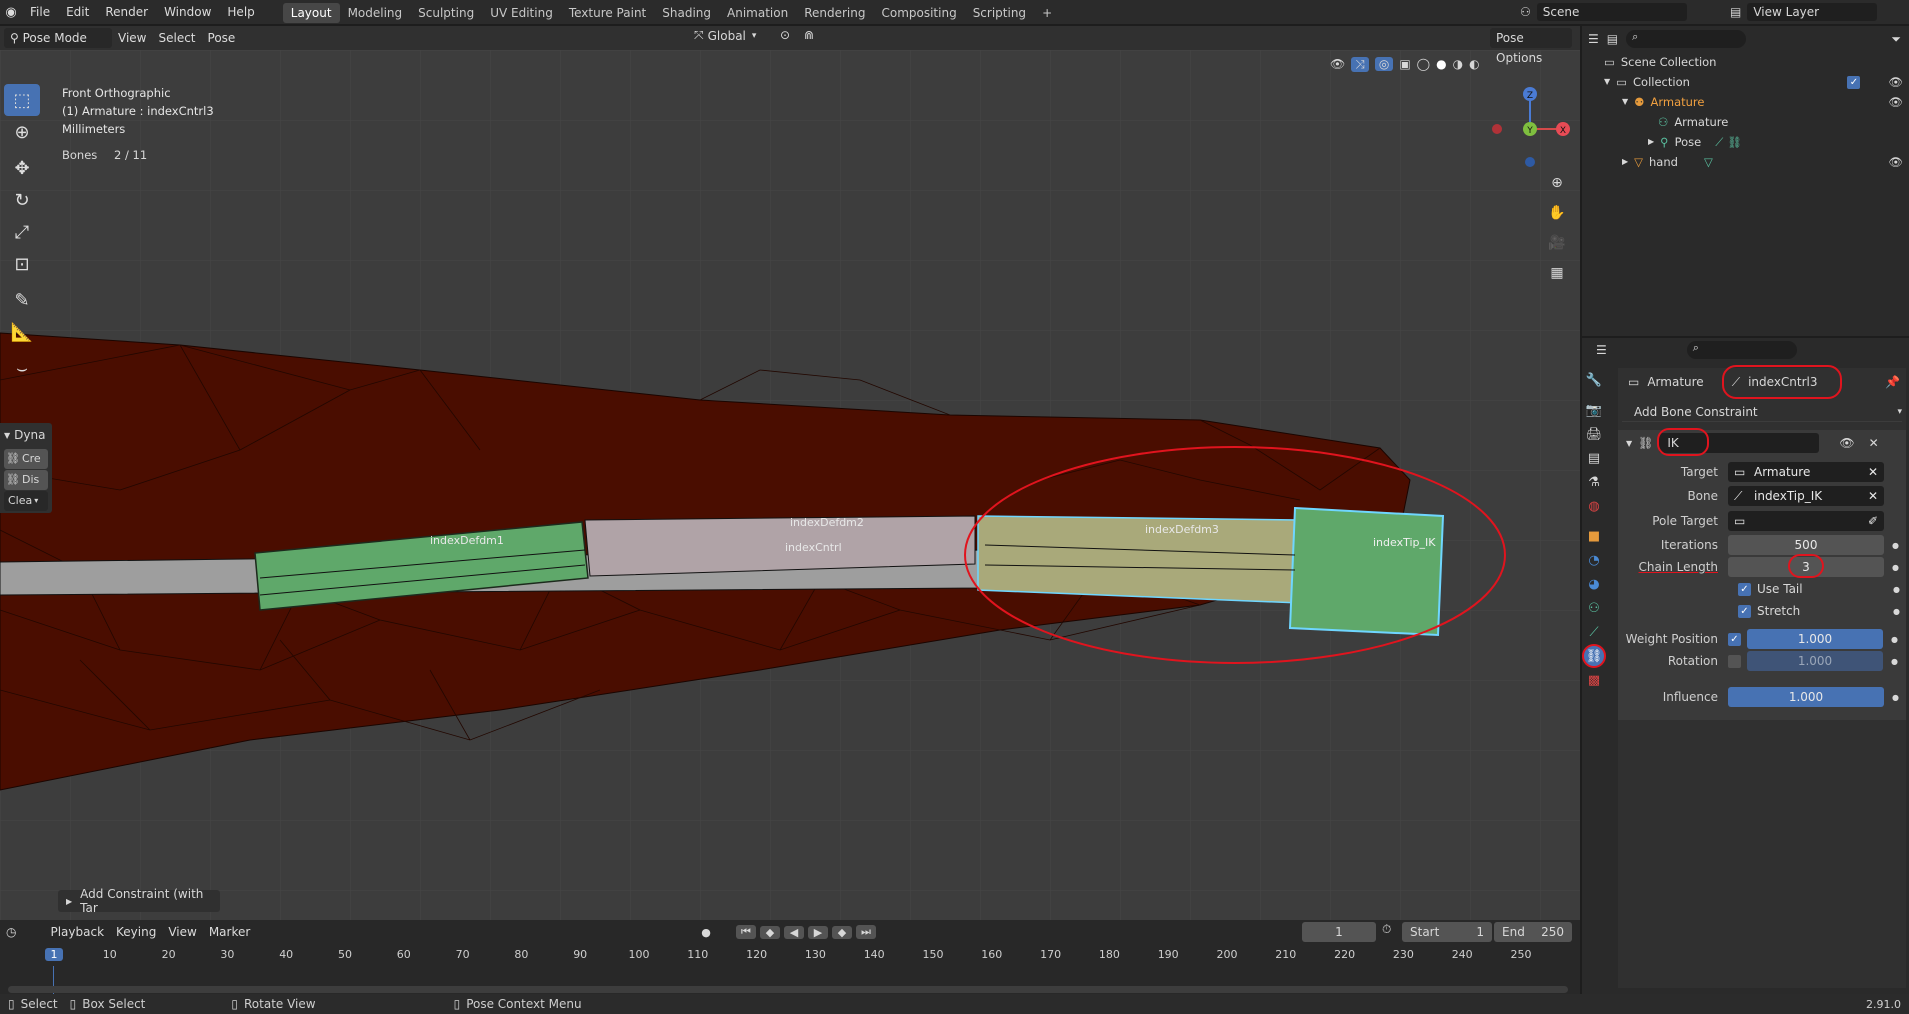 Image resolution: width=1909 pixels, height=1014 pixels. What do you see at coordinates (1594, 410) in the screenshot?
I see `render-tab-icon: 📷` at bounding box center [1594, 410].